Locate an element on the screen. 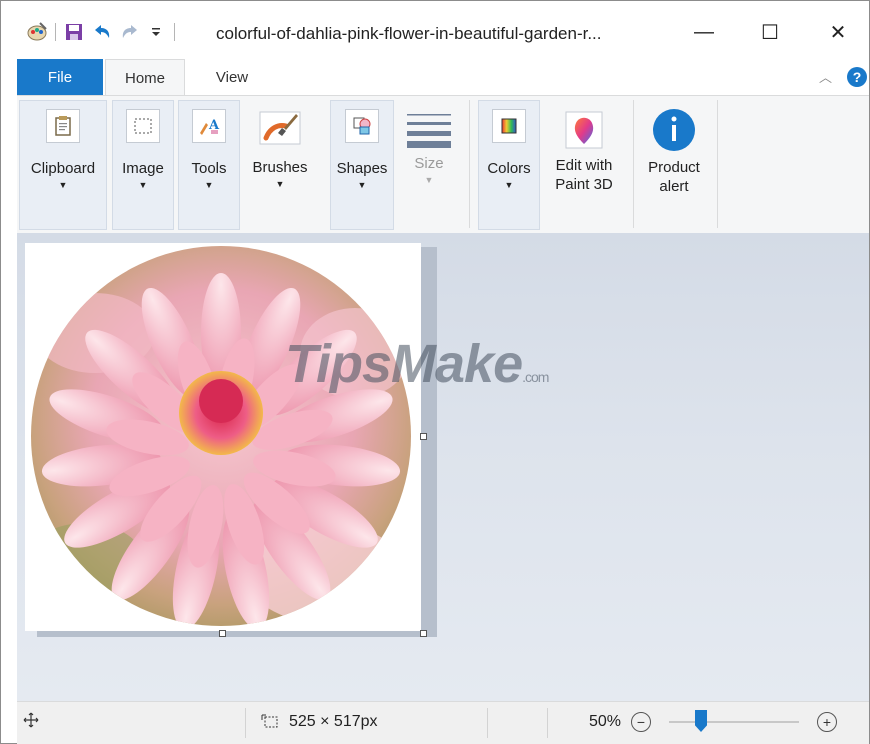  info-icon is located at coordinates (674, 130).